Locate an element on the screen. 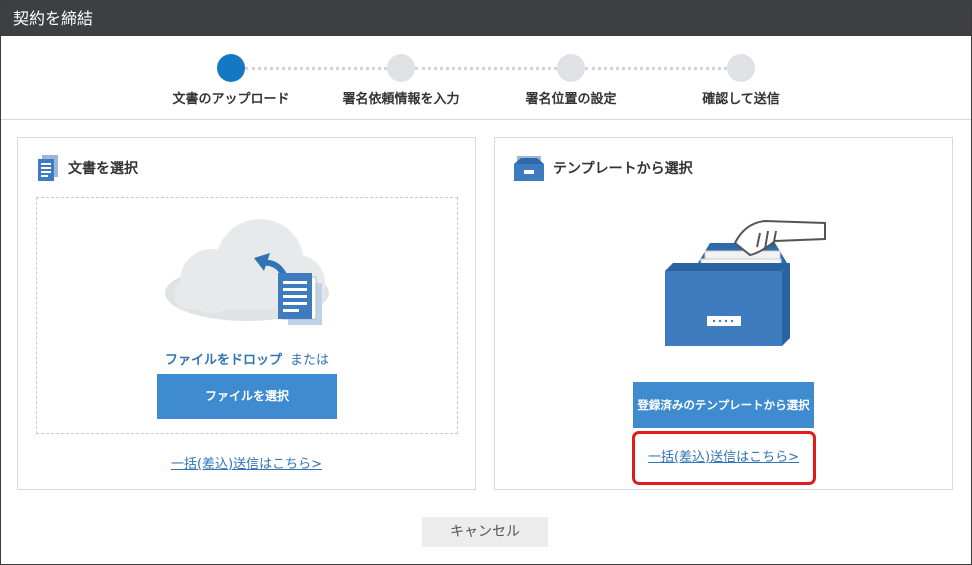 The image size is (972, 565). step-4-label: 確認して送信 is located at coordinates (741, 99).